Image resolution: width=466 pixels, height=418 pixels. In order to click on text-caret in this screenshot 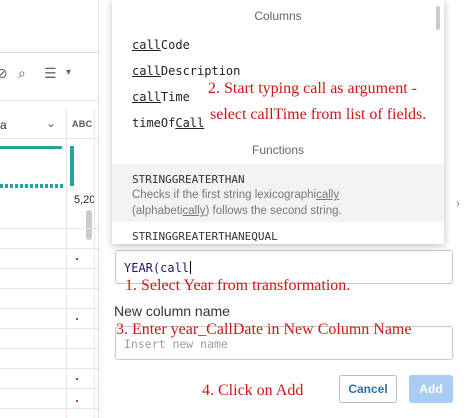, I will do `click(191, 267)`.